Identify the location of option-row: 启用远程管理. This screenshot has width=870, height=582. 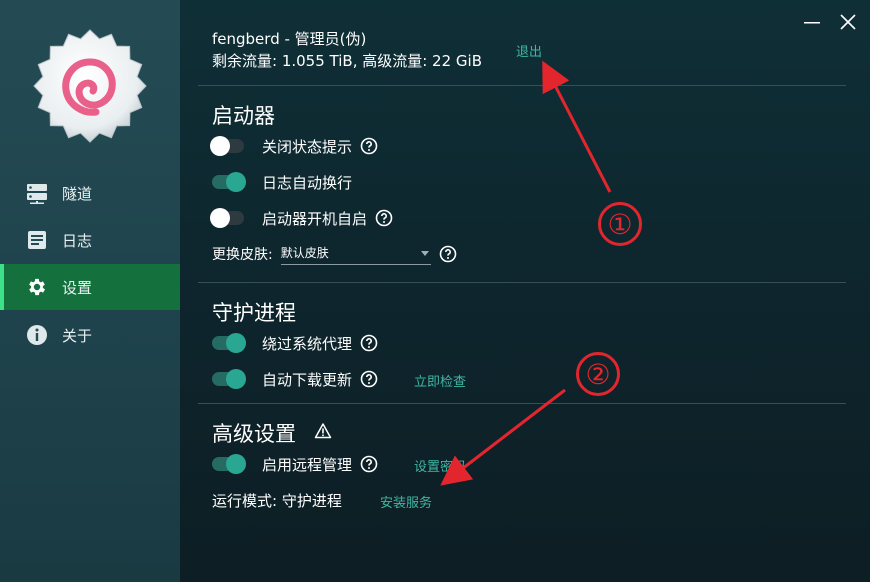
(295, 464).